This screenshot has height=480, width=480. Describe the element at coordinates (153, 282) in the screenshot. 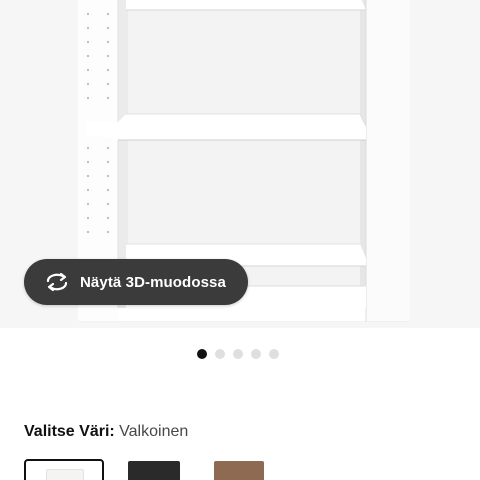

I see `view-3d-label: Näytä 3D-muodossa` at that location.